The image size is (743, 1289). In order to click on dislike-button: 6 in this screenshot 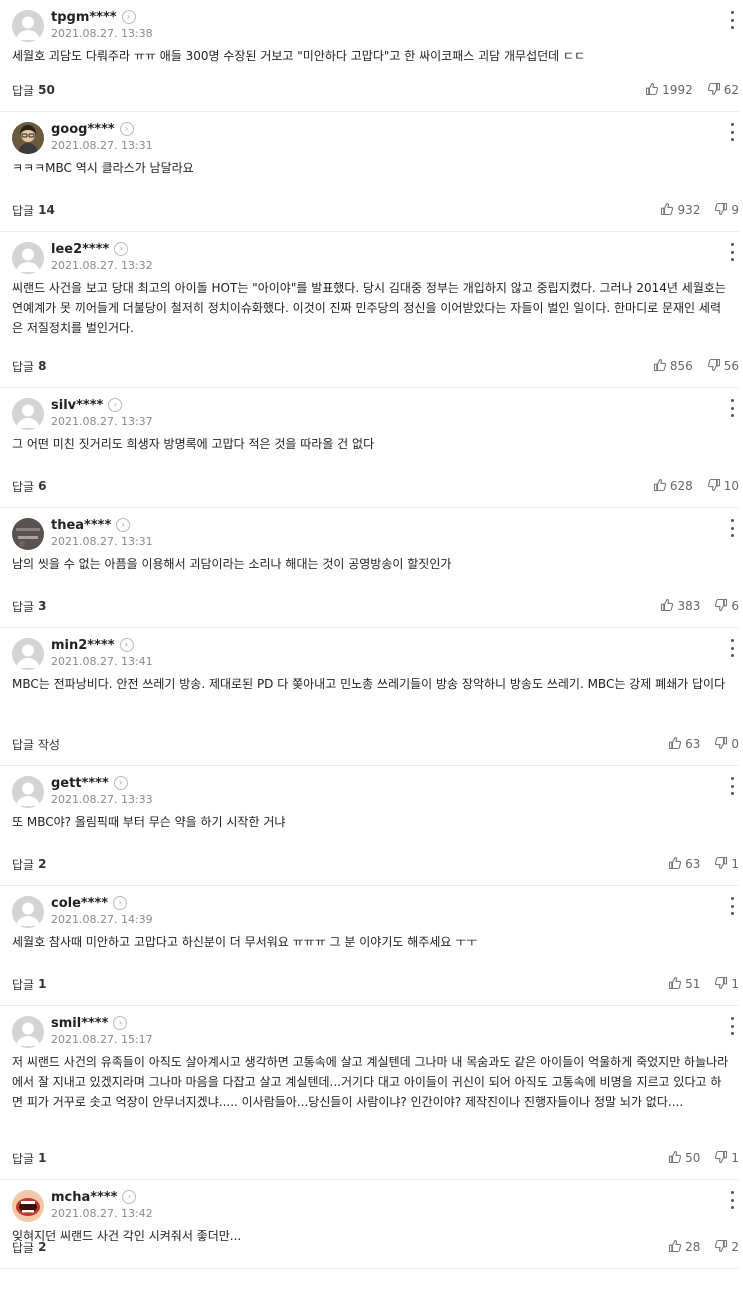, I will do `click(726, 606)`.